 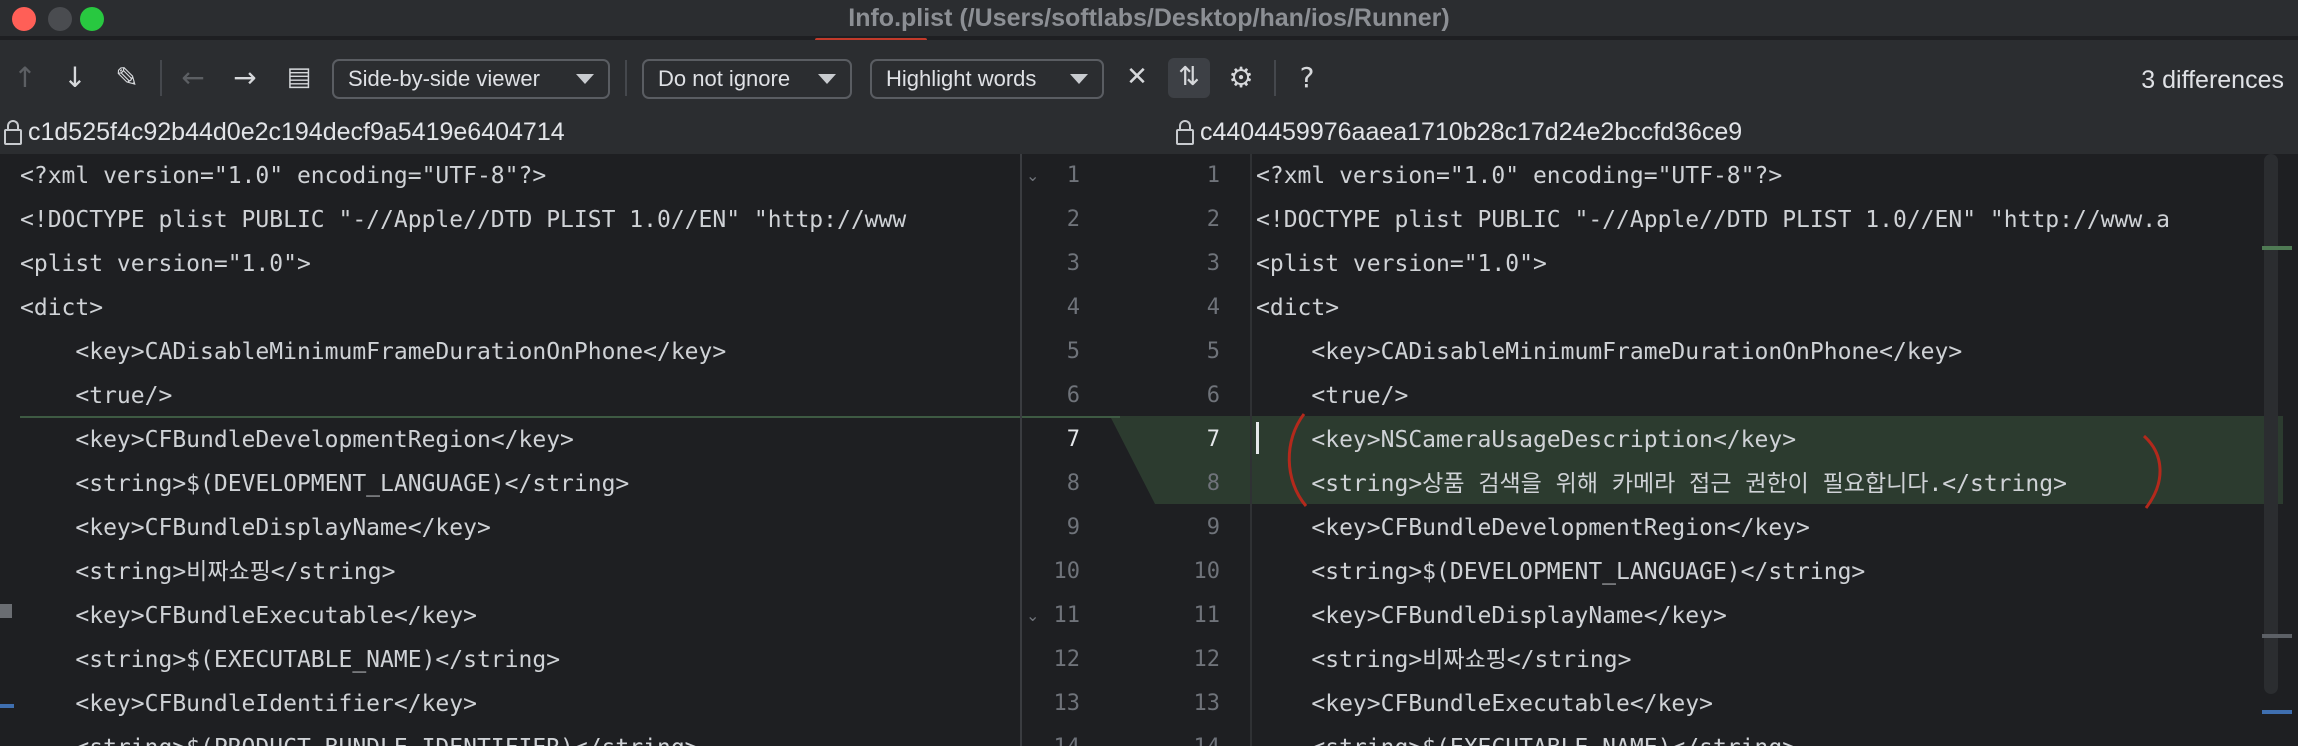 What do you see at coordinates (1213, 219) in the screenshot?
I see `right-line-number: 2` at bounding box center [1213, 219].